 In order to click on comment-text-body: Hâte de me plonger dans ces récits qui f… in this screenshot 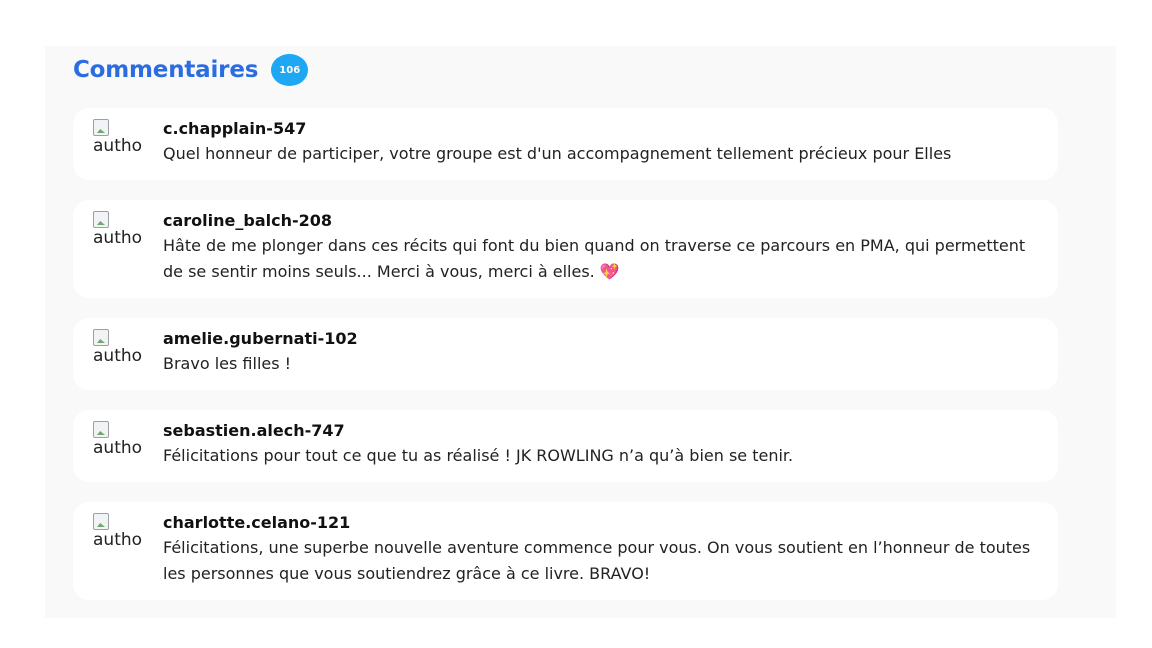, I will do `click(594, 258)`.